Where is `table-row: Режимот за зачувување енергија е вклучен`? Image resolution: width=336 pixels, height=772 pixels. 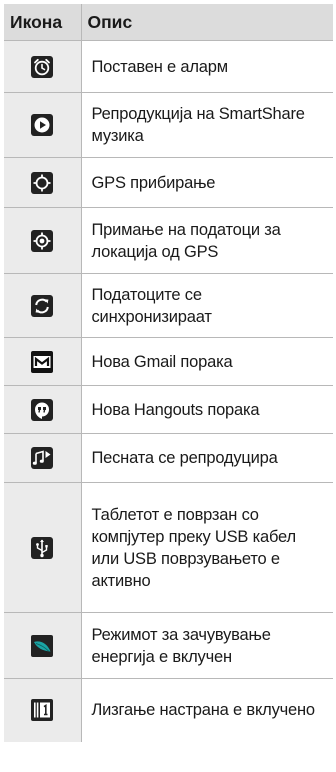
table-row: Режимот за зачувување енергија е вклучен is located at coordinates (168, 645).